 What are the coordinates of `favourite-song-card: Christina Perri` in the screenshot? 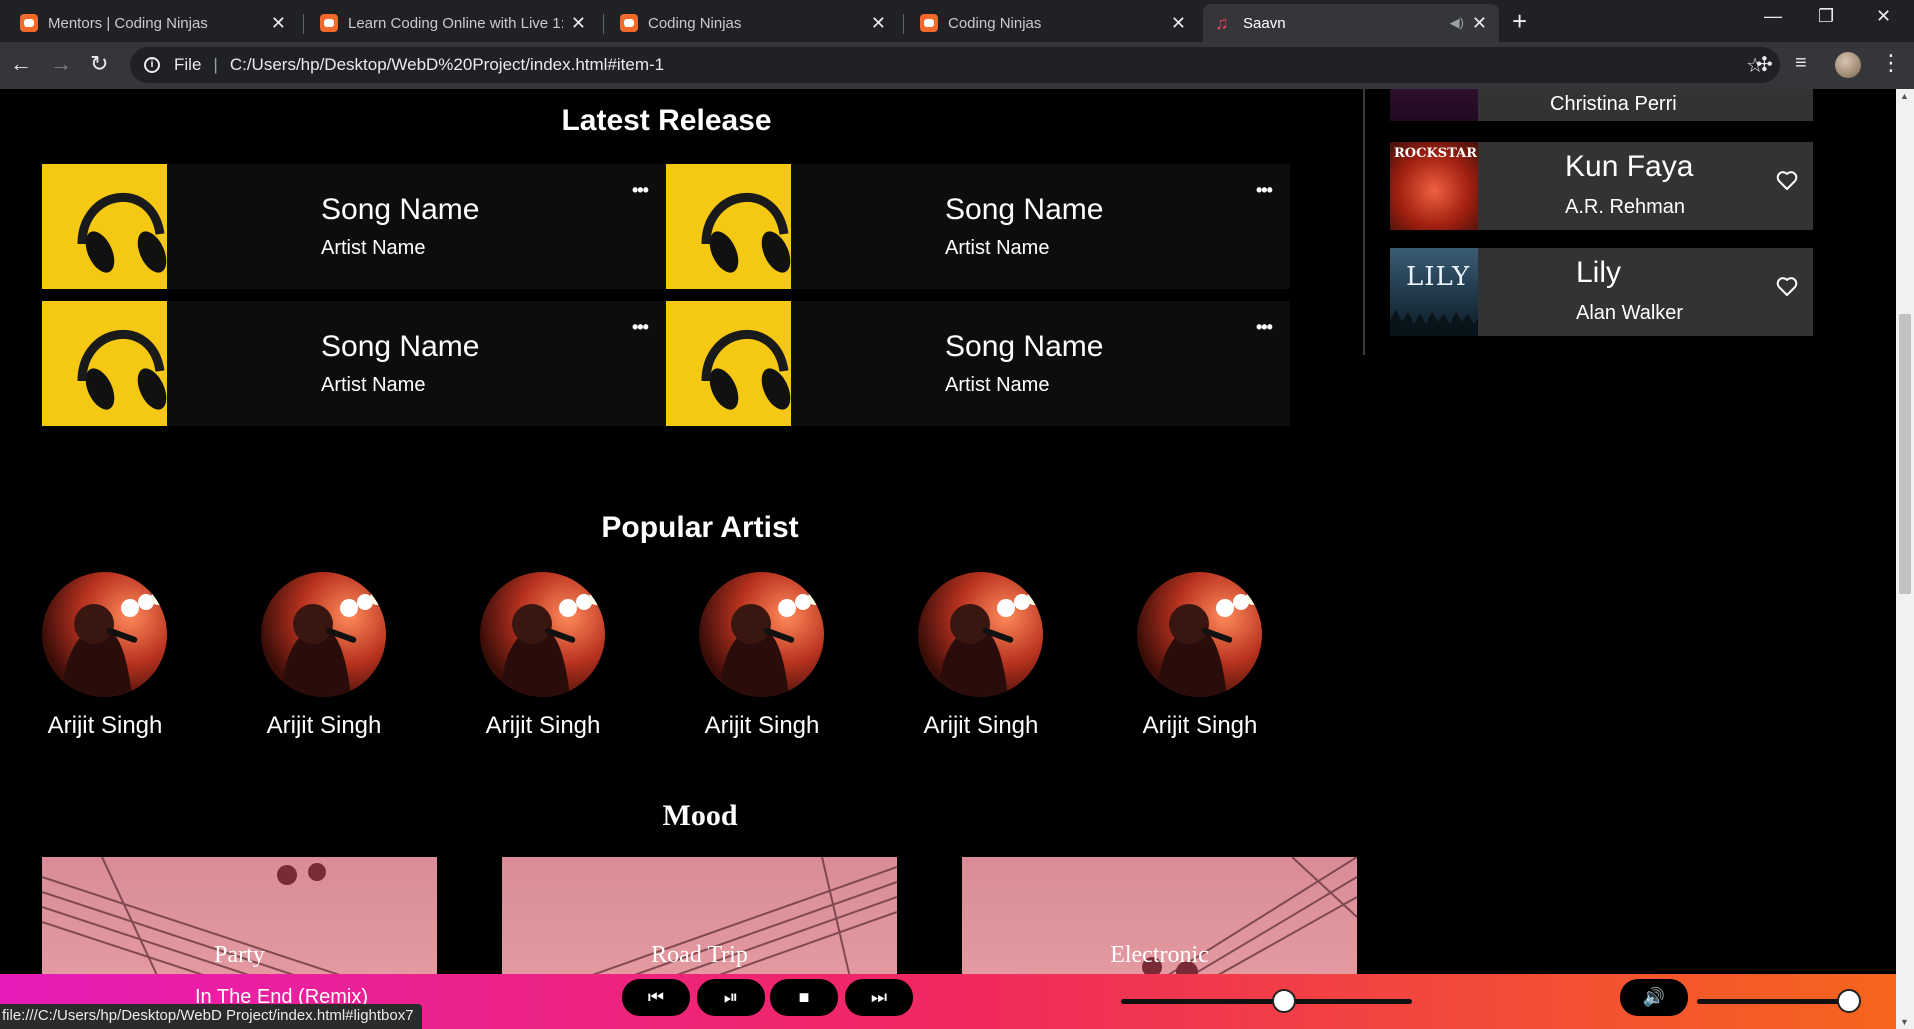 It's located at (1601, 105).